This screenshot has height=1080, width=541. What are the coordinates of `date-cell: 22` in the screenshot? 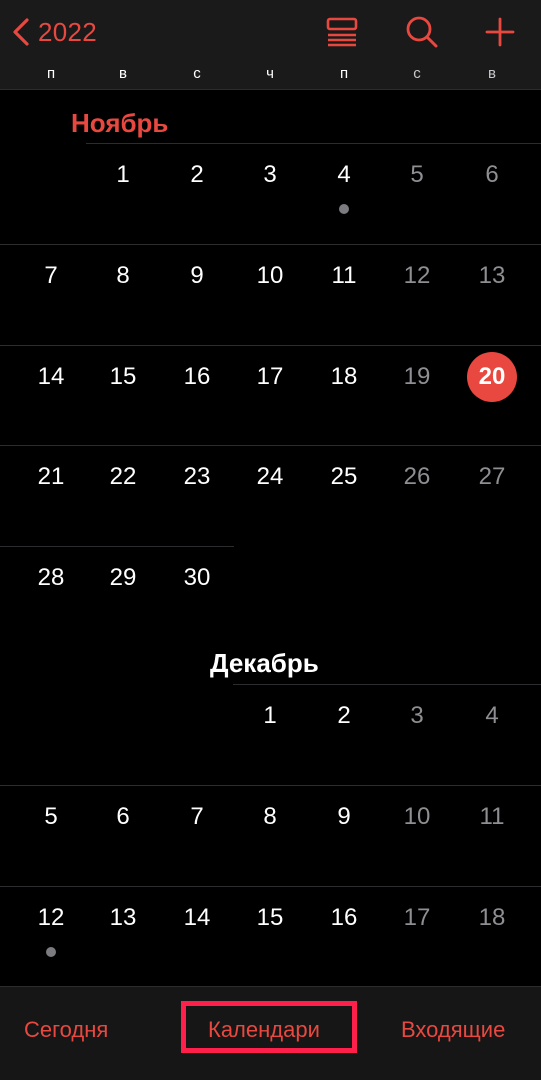 It's located at (123, 477).